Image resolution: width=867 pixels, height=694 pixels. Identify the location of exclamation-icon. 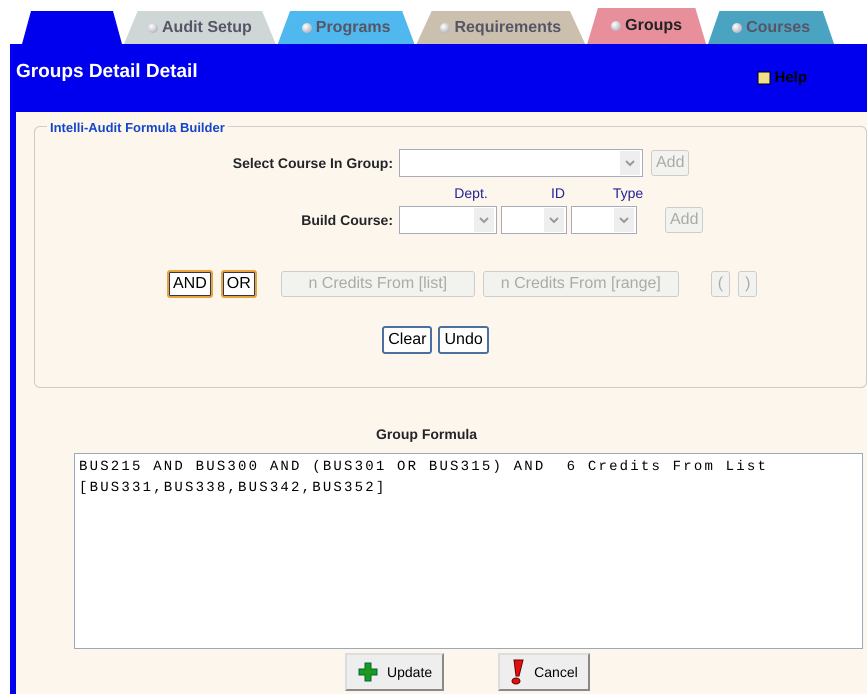
(518, 672).